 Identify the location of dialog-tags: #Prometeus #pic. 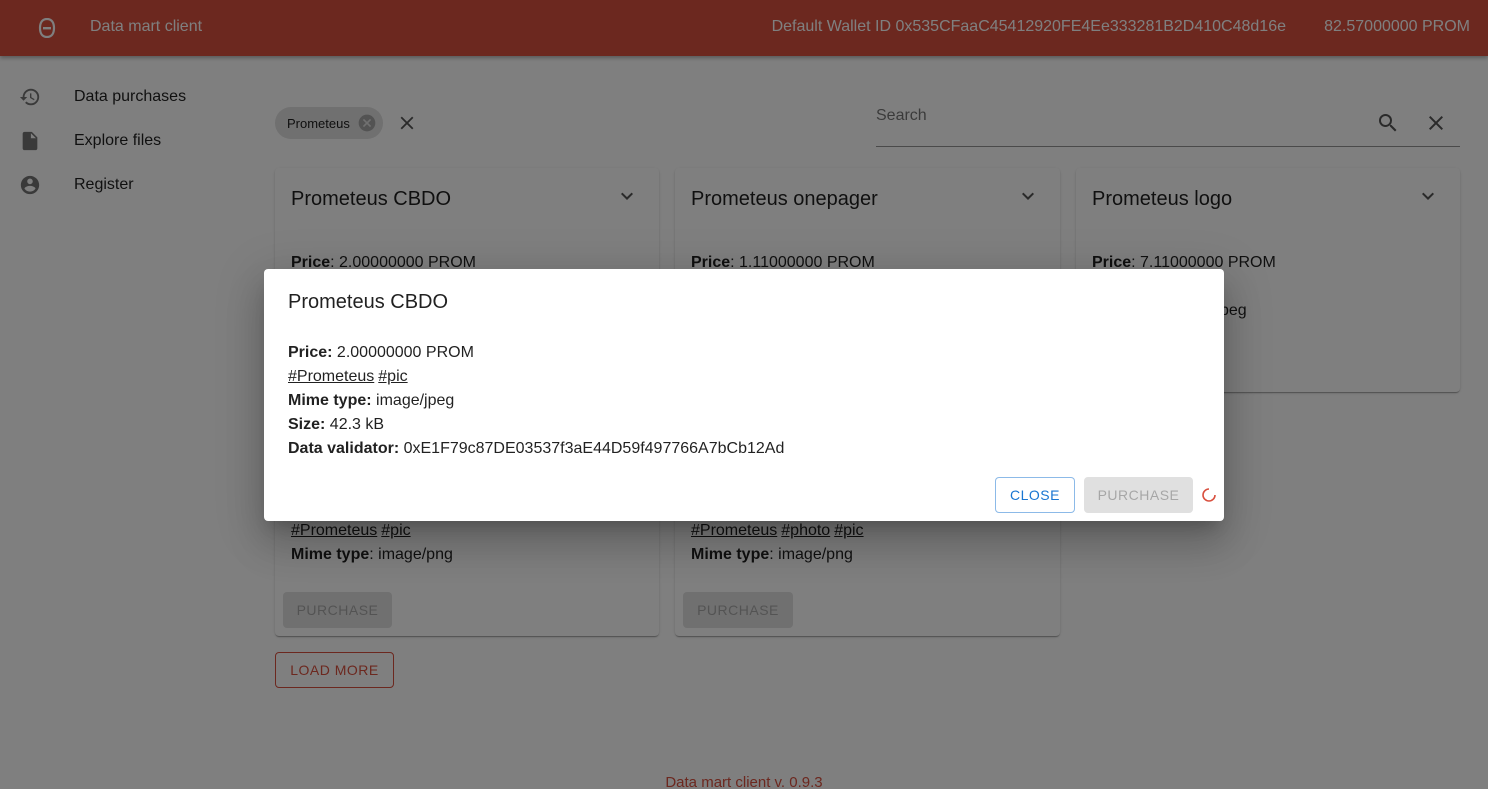
(350, 377).